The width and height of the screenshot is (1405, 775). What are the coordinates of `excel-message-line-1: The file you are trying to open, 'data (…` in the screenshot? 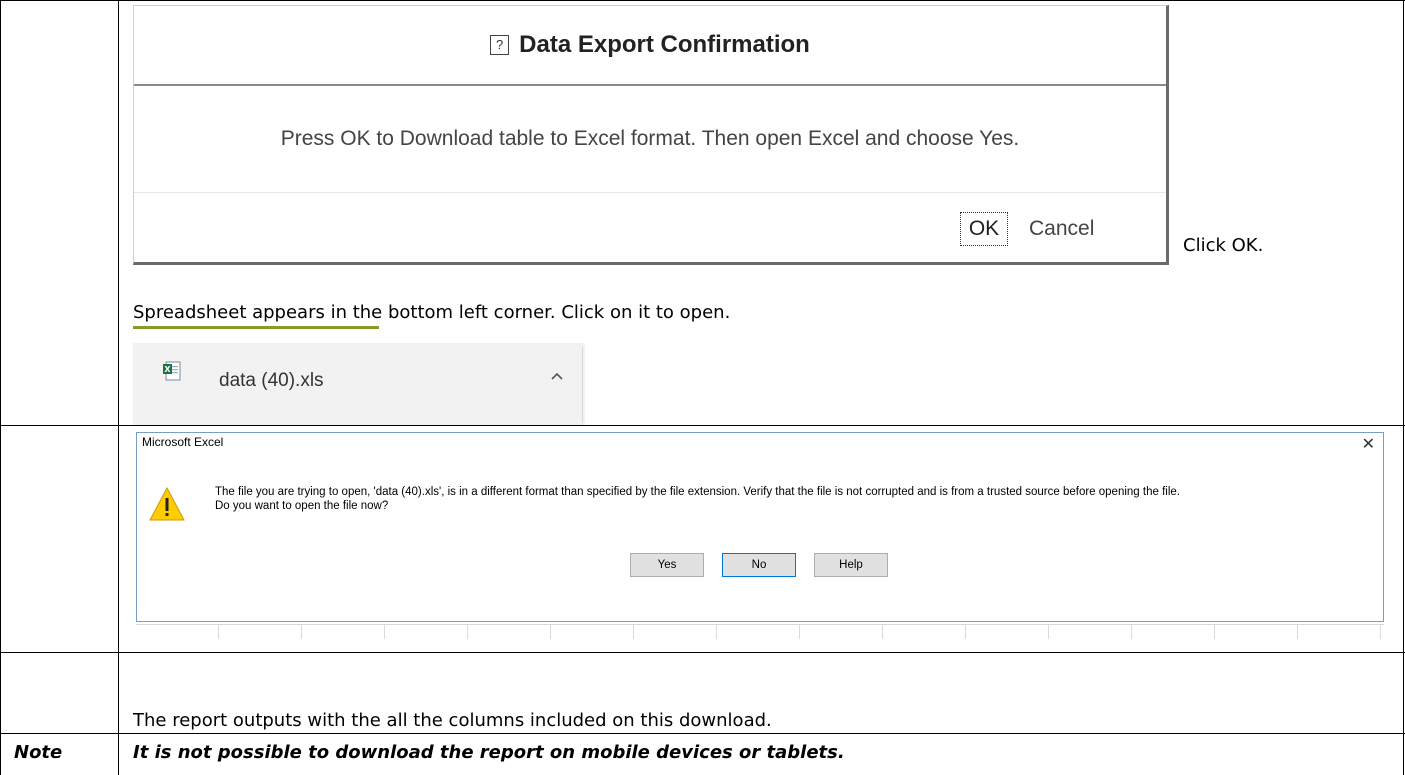 It's located at (697, 492).